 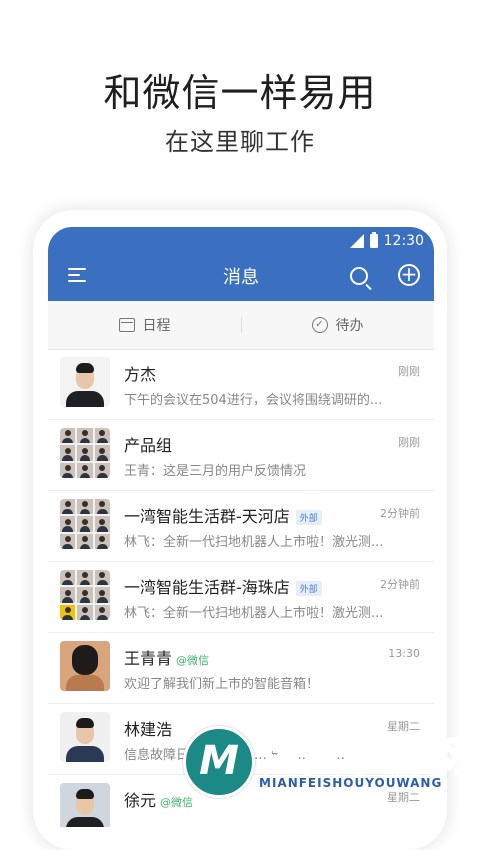 I want to click on page-title: 消息, so click(x=241, y=277).